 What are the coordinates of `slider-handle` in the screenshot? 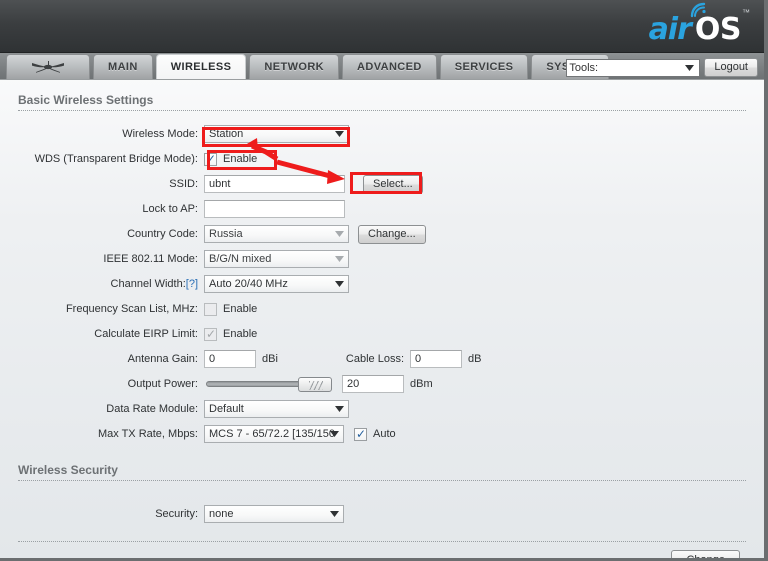 It's located at (315, 384).